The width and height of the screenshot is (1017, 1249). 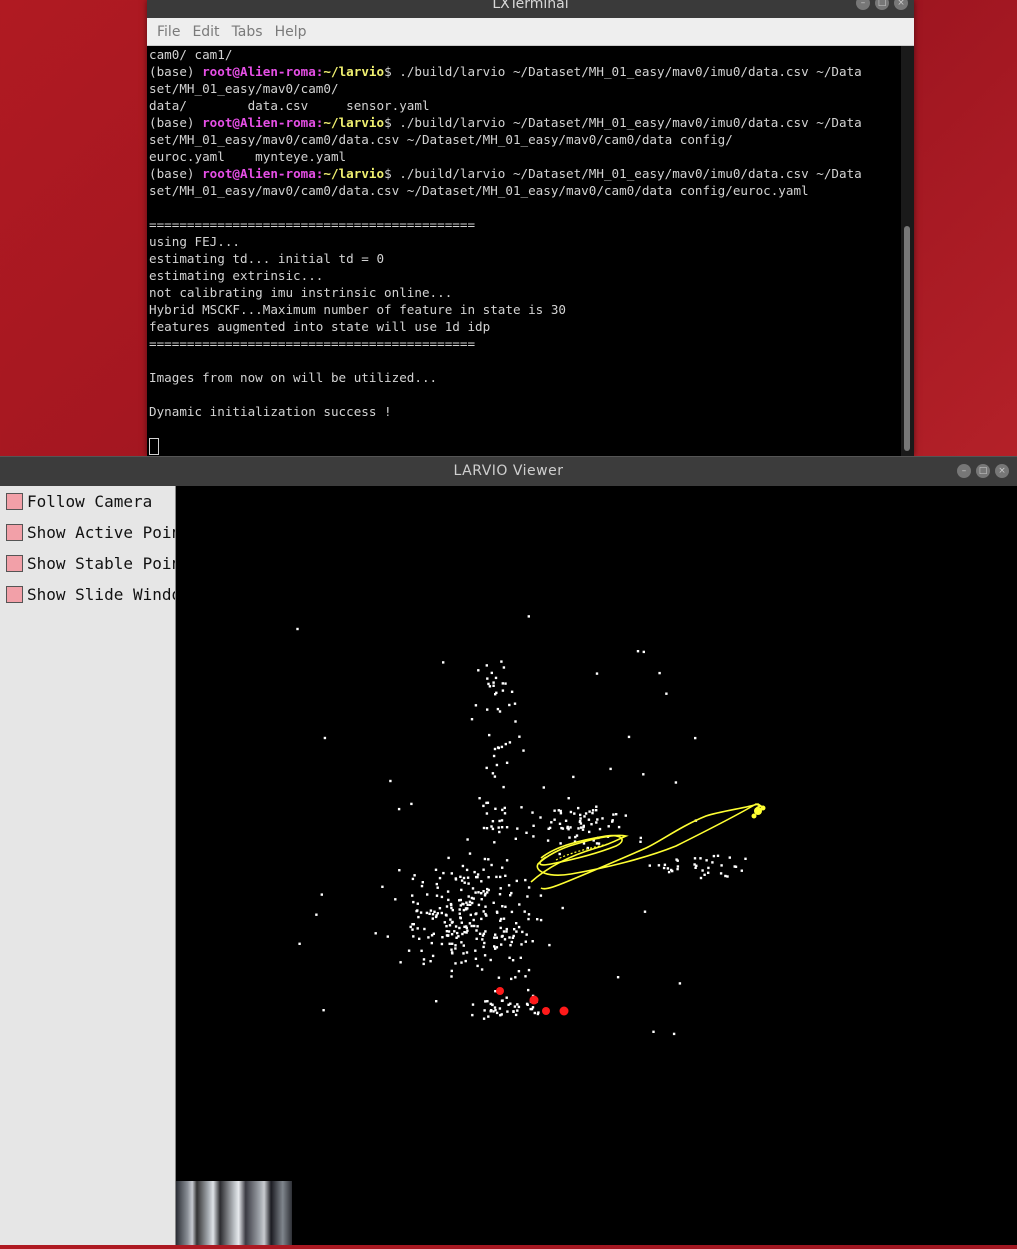 What do you see at coordinates (907, 338) in the screenshot?
I see `terminal-scrollbar-thumb` at bounding box center [907, 338].